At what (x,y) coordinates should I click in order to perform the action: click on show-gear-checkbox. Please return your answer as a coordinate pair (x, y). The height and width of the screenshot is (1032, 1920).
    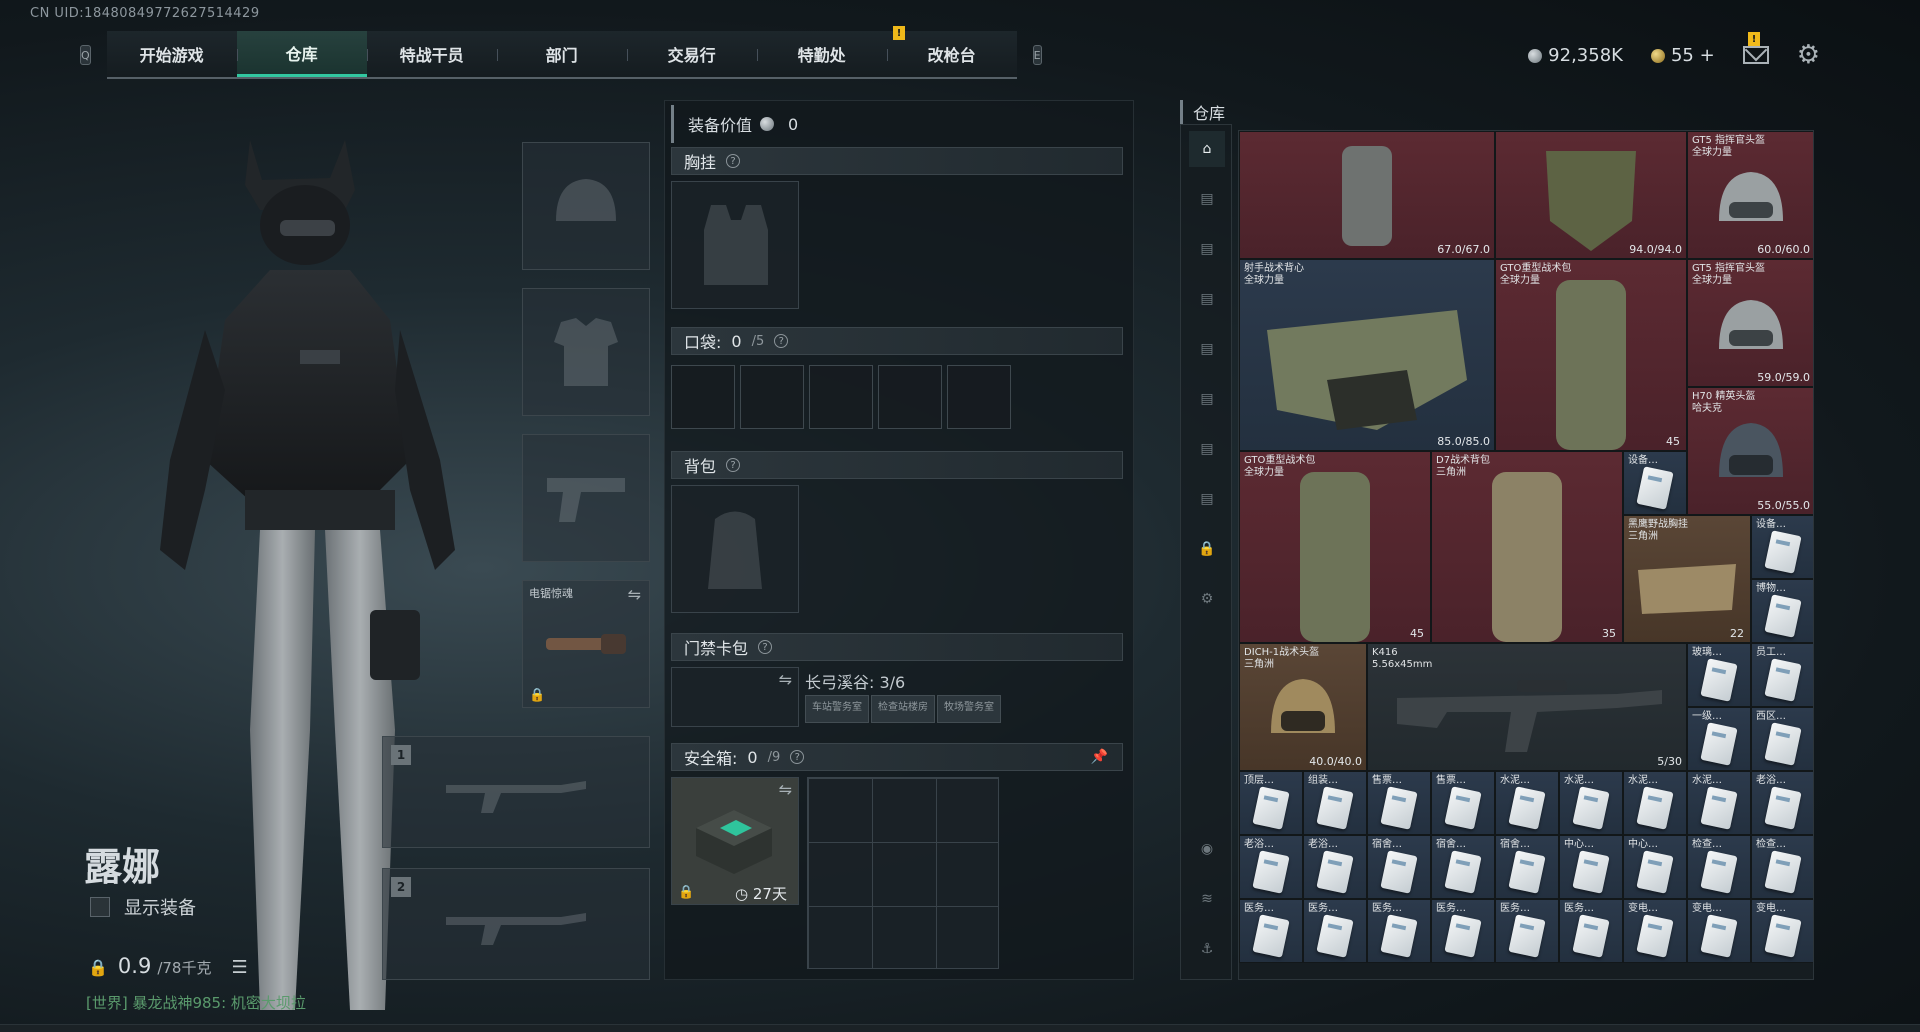
    Looking at the image, I should click on (100, 907).